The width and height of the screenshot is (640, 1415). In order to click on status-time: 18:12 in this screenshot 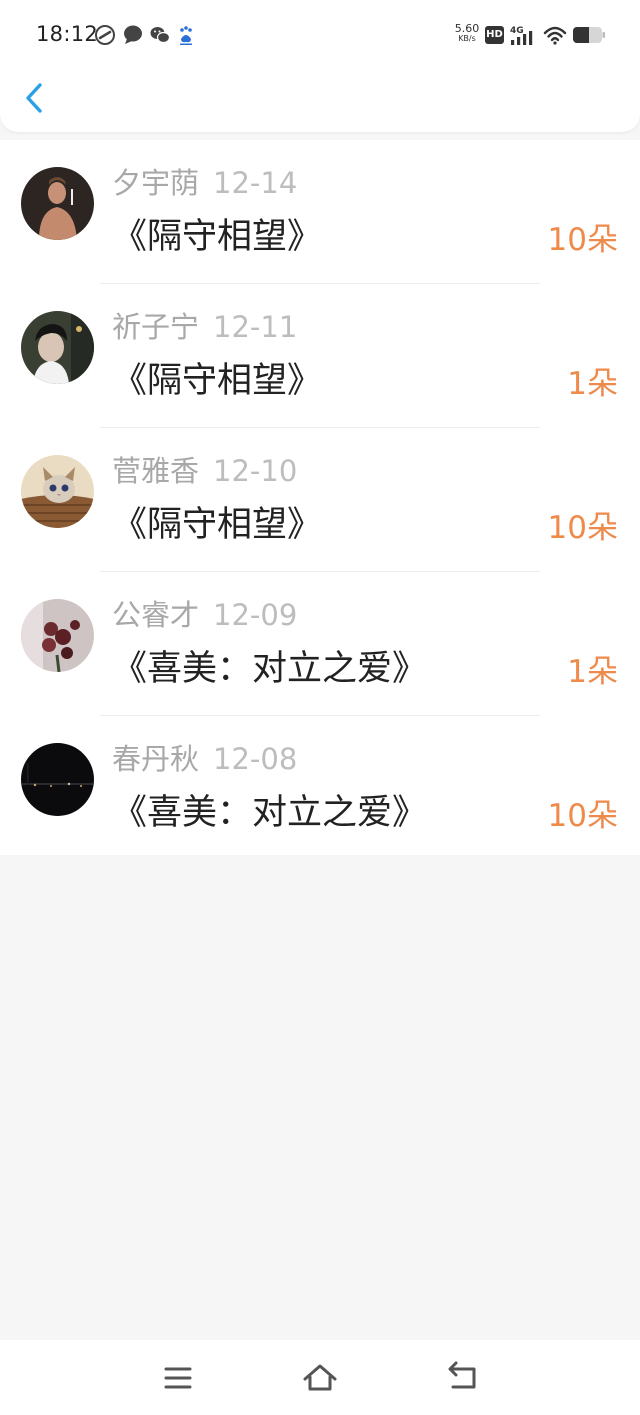, I will do `click(67, 34)`.